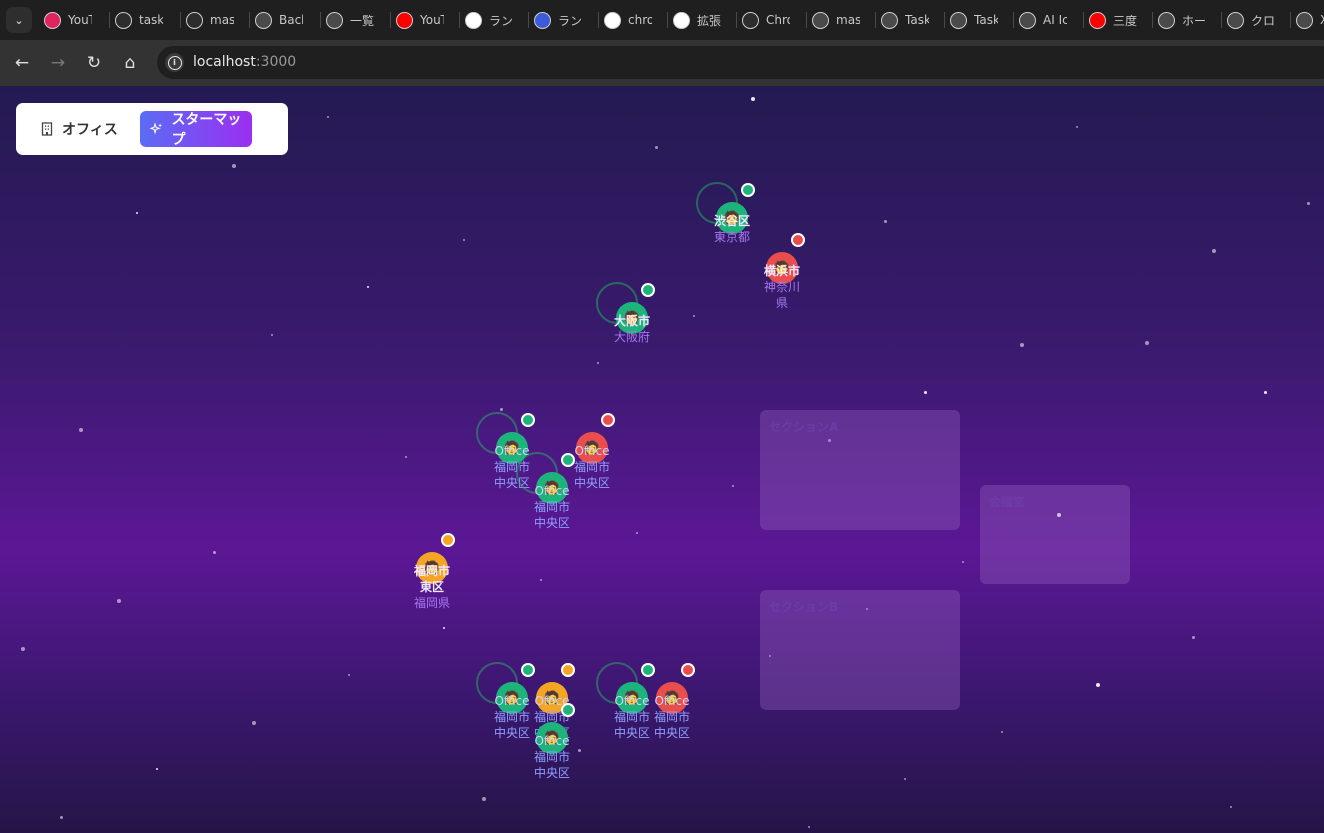 The image size is (1324, 833). I want to click on starmap-view-button: スターマップ, so click(196, 129).